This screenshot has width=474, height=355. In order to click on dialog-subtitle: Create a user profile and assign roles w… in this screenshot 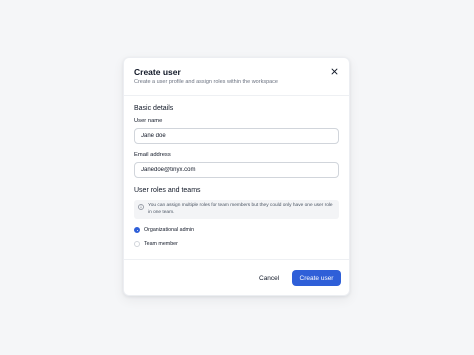, I will do `click(206, 82)`.